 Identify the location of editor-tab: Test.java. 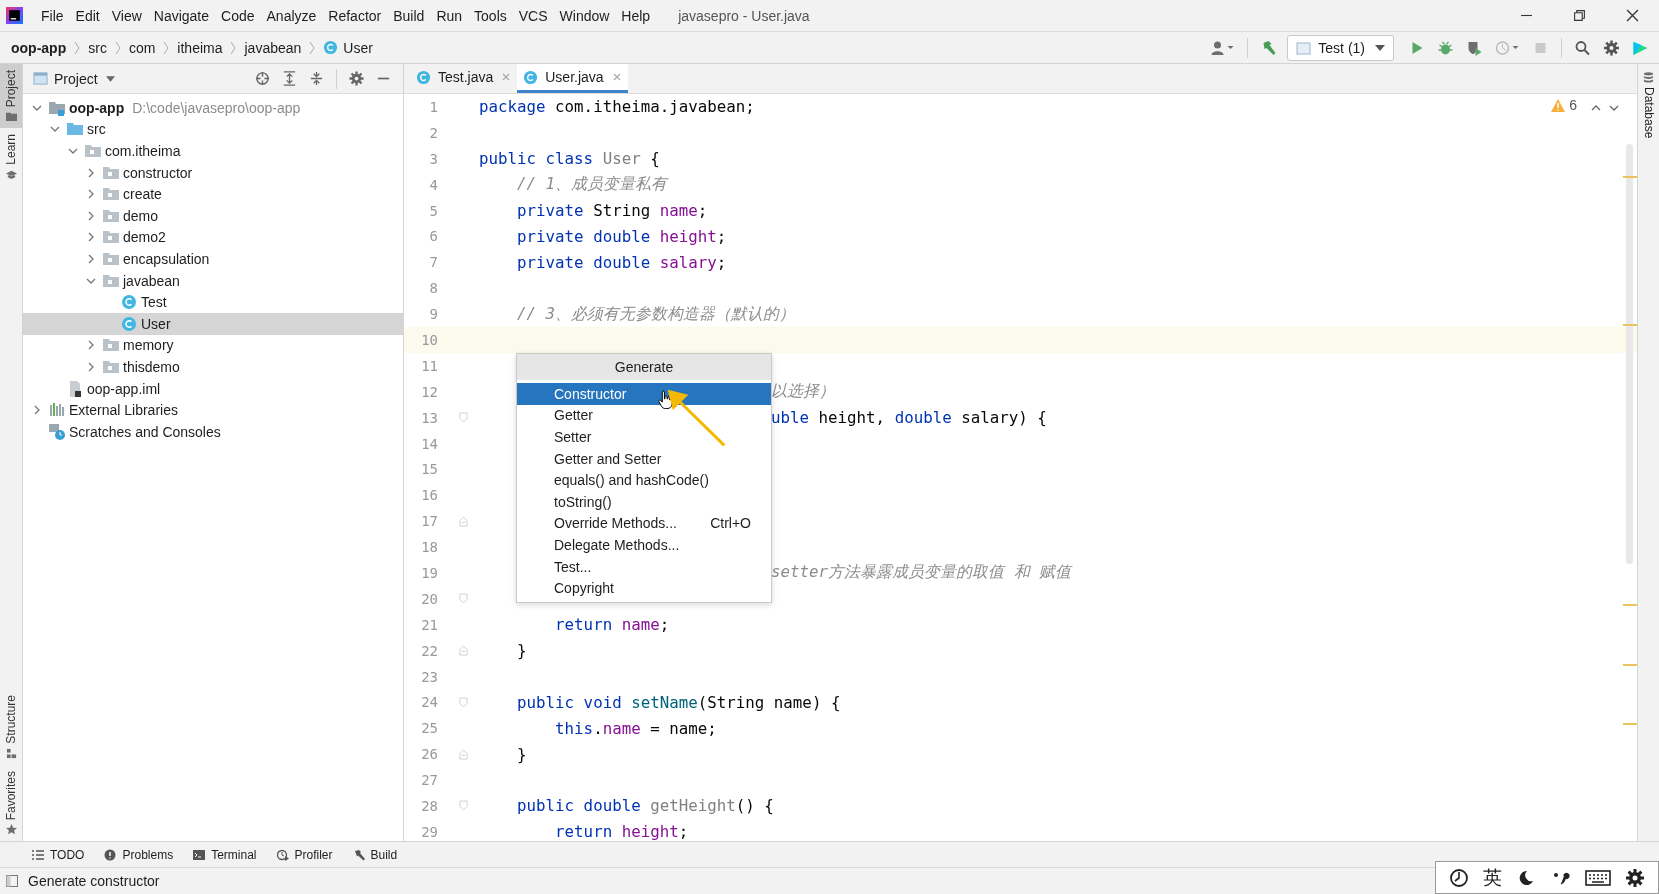
(464, 78).